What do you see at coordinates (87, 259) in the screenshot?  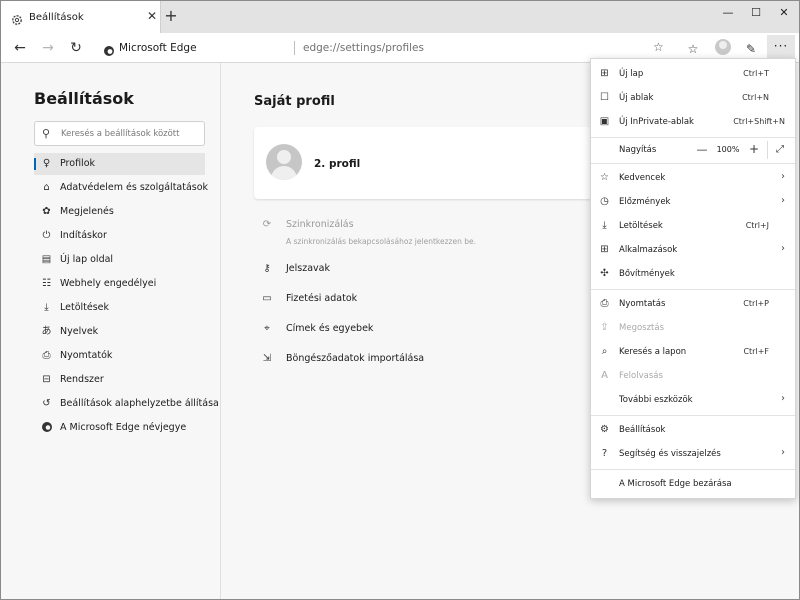 I see `sidebar-item-label: Új lap oldal` at bounding box center [87, 259].